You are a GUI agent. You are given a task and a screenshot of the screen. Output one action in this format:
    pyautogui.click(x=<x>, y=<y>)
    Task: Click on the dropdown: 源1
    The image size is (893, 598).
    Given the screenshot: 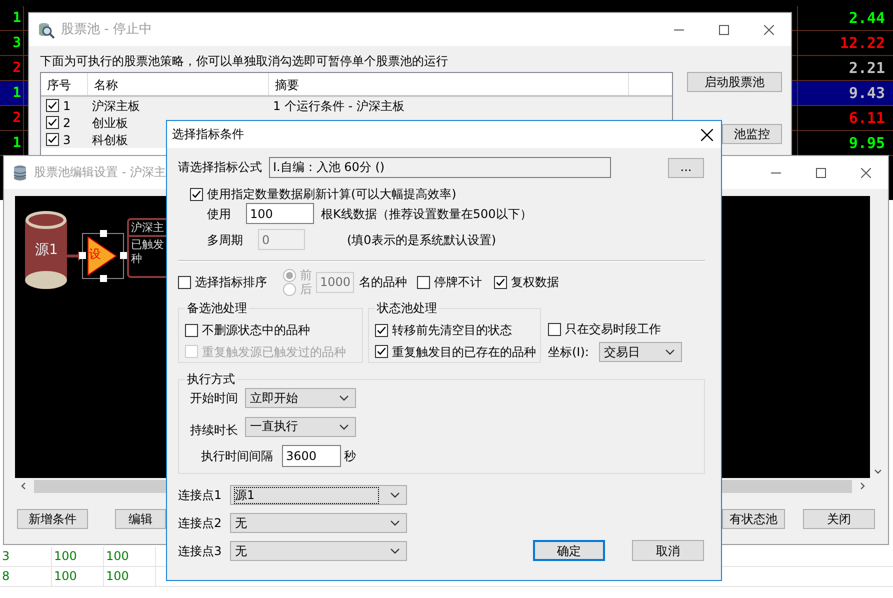 What is the action you would take?
    pyautogui.click(x=318, y=495)
    